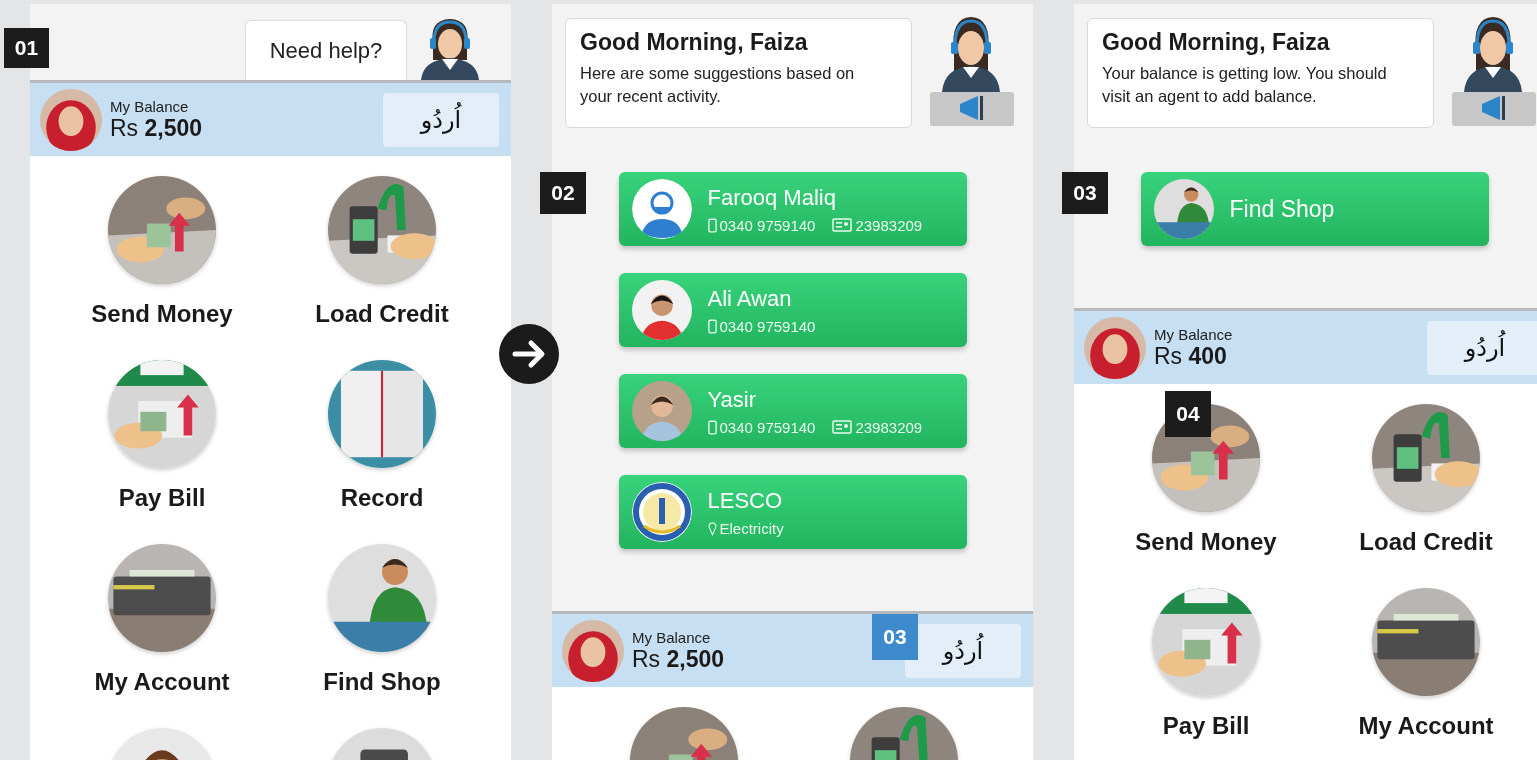  Describe the element at coordinates (382, 498) in the screenshot. I see `service-label: Record` at that location.